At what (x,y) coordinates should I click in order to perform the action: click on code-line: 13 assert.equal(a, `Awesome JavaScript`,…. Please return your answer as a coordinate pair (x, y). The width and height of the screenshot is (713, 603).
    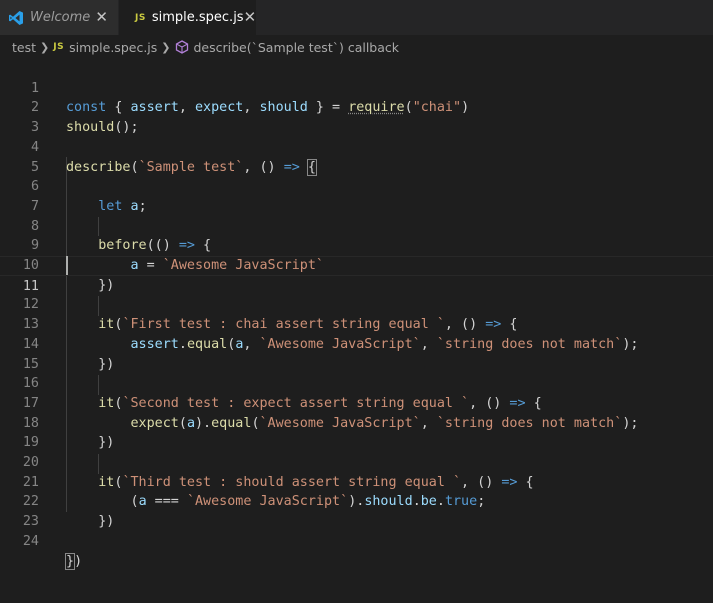
    Looking at the image, I should click on (356, 323).